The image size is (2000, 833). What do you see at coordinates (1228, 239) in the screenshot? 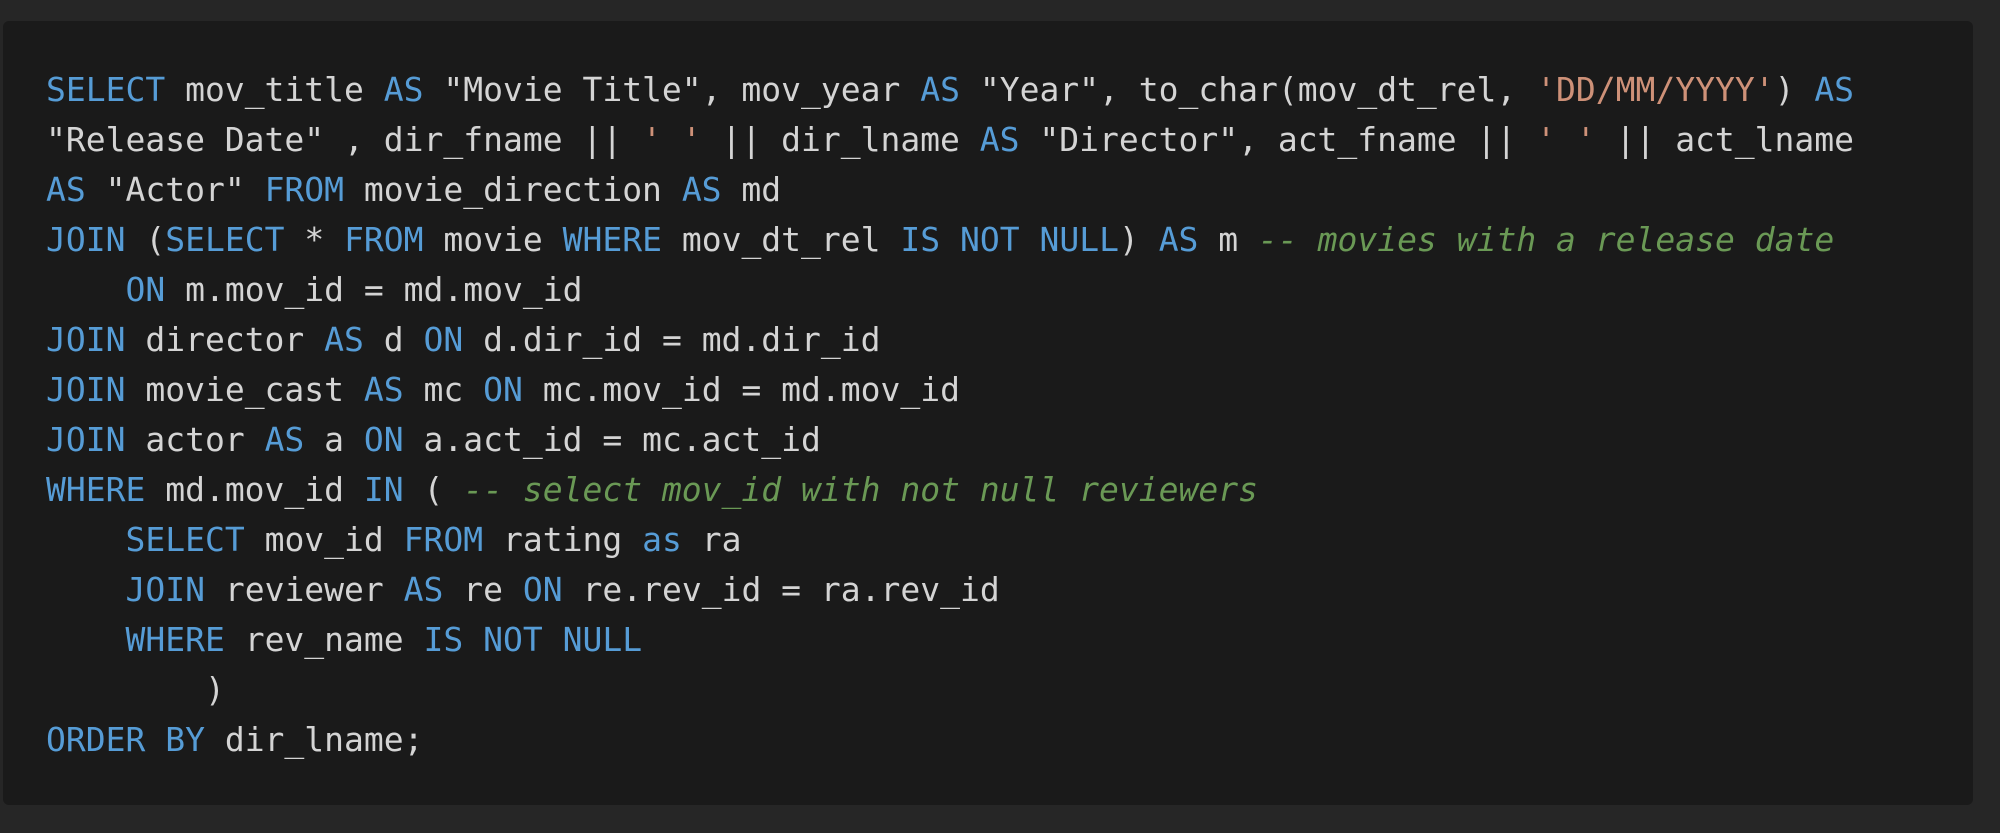
I see `code-text: m` at bounding box center [1228, 239].